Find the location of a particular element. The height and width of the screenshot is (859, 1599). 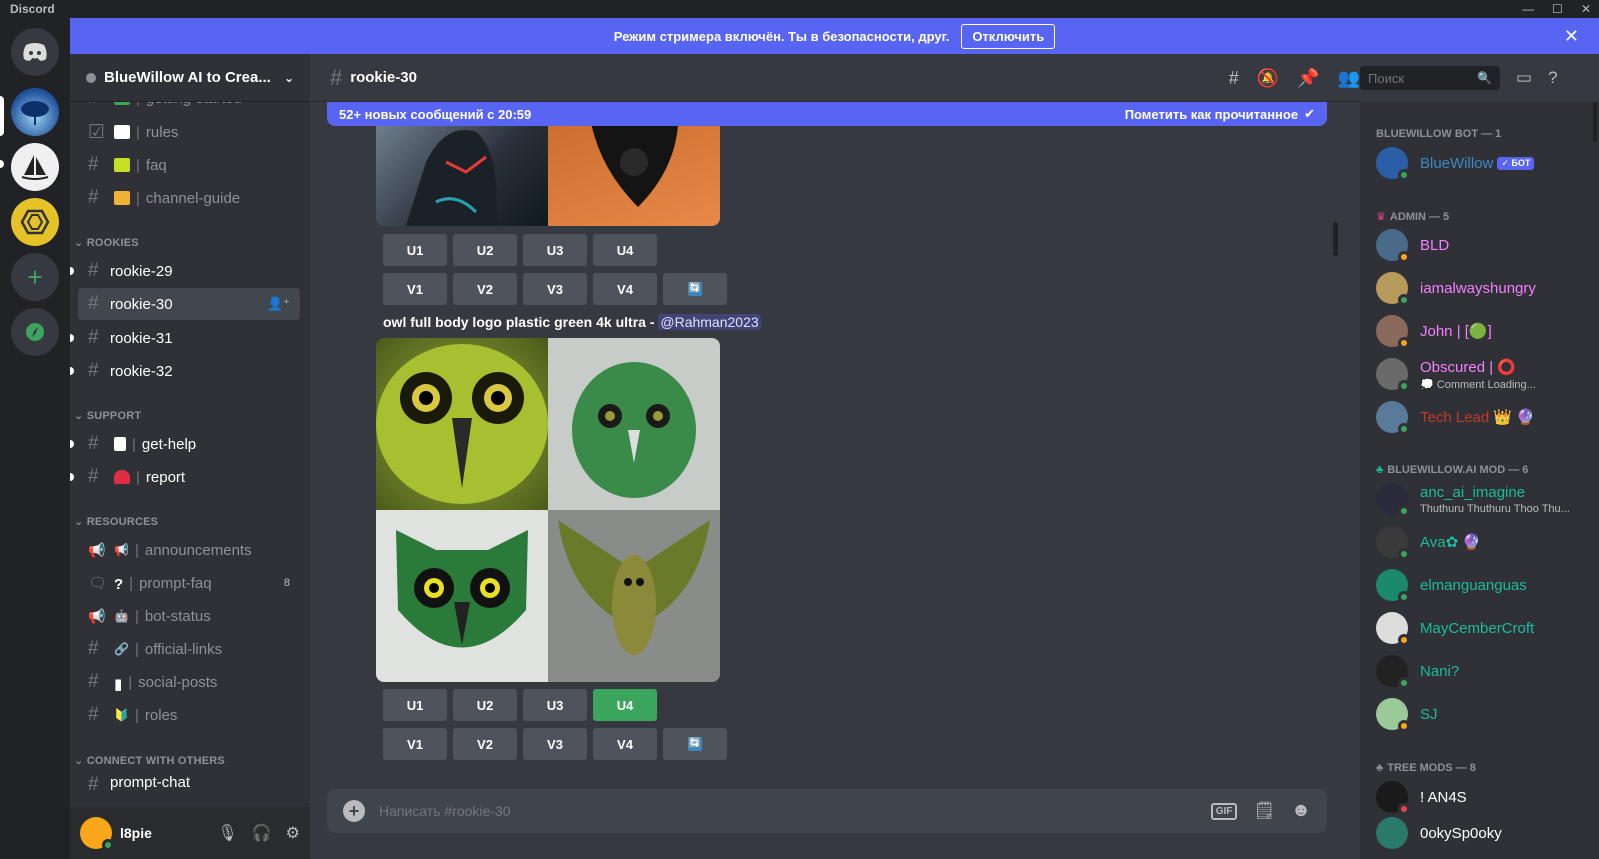

disable-streamer-button: Отключить is located at coordinates (1008, 36).